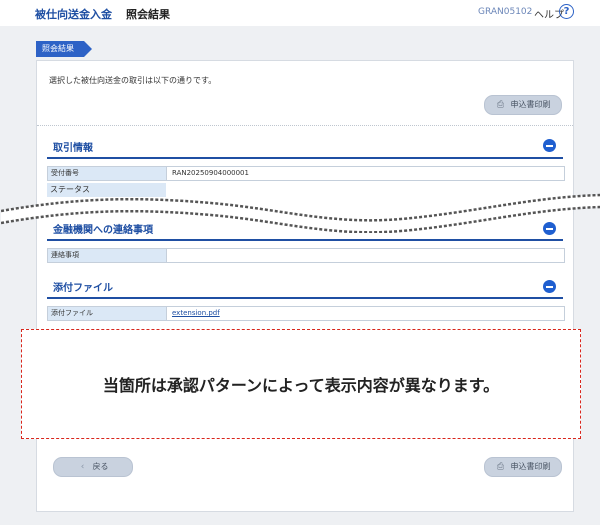 This screenshot has width=600, height=525. Describe the element at coordinates (73, 14) in the screenshot. I see `app-title: 被仕向送金入金` at that location.